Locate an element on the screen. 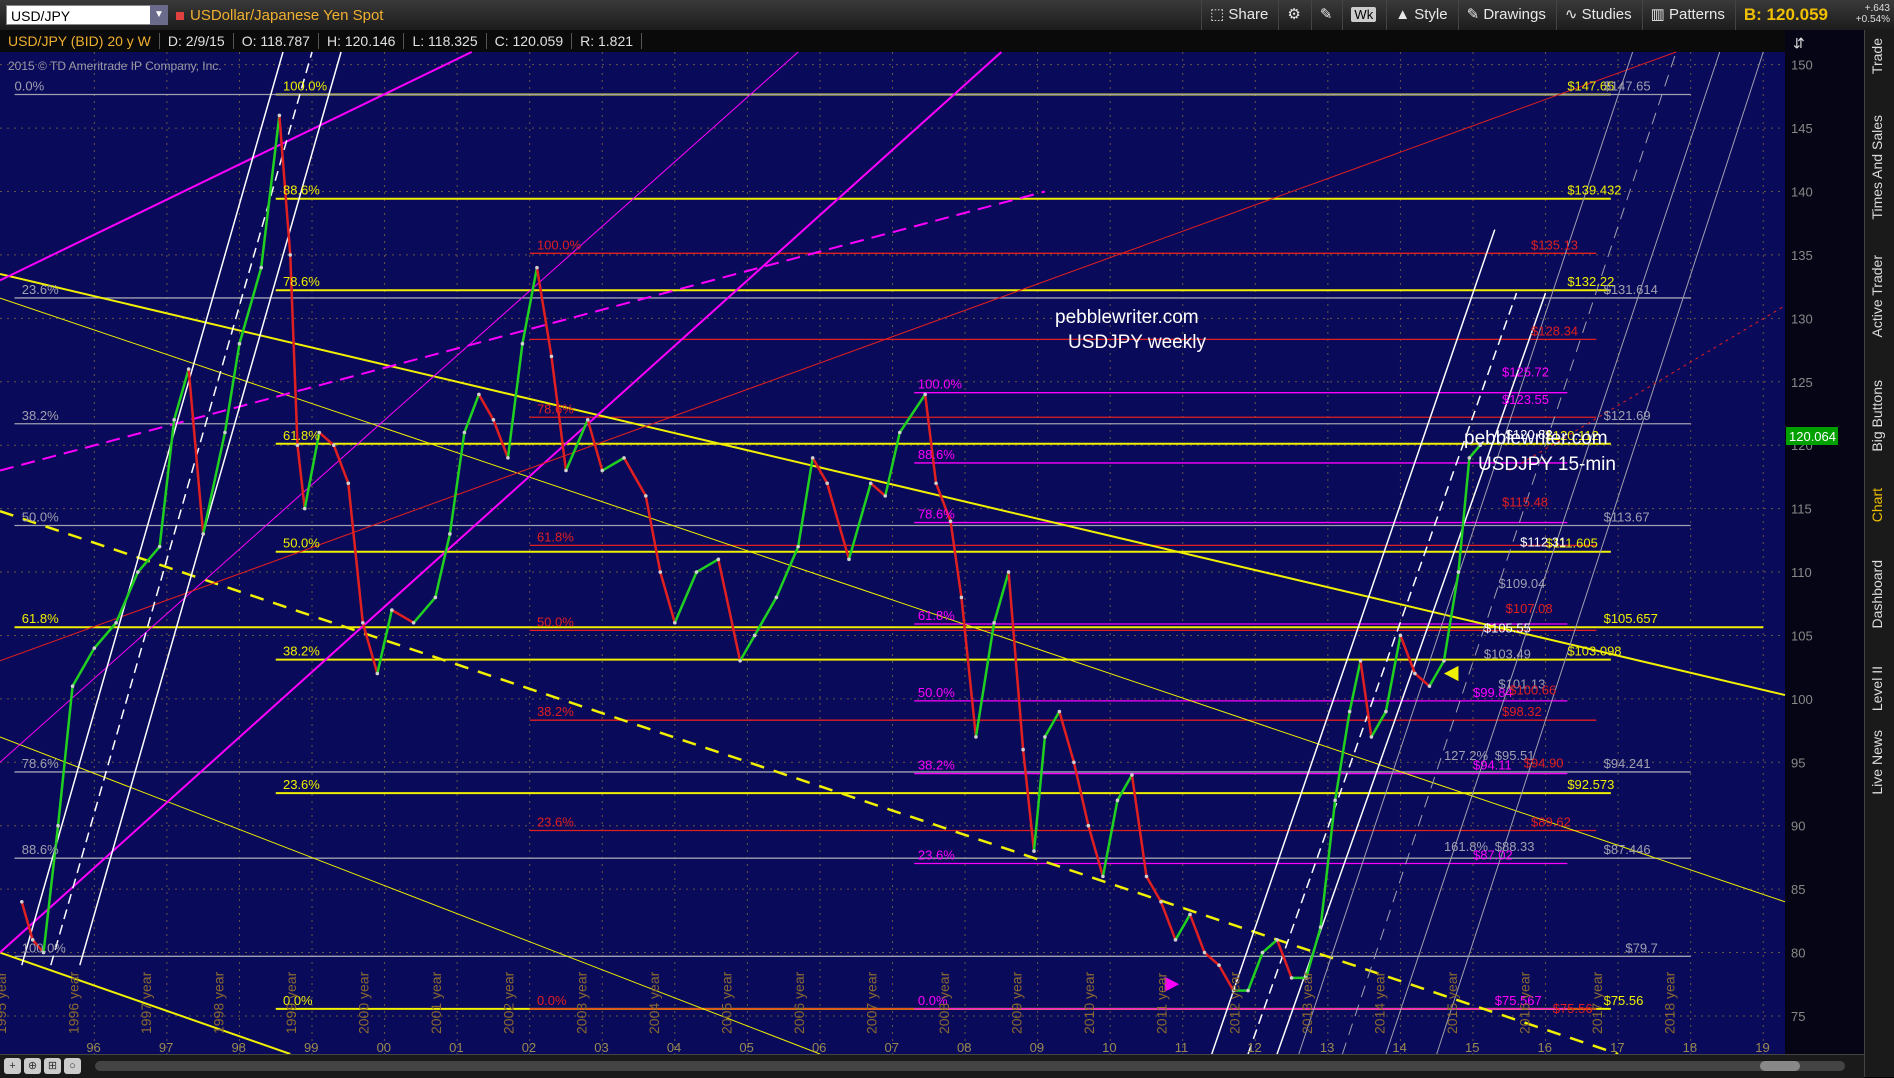  y-tick-label: 80 is located at coordinates (1798, 953).